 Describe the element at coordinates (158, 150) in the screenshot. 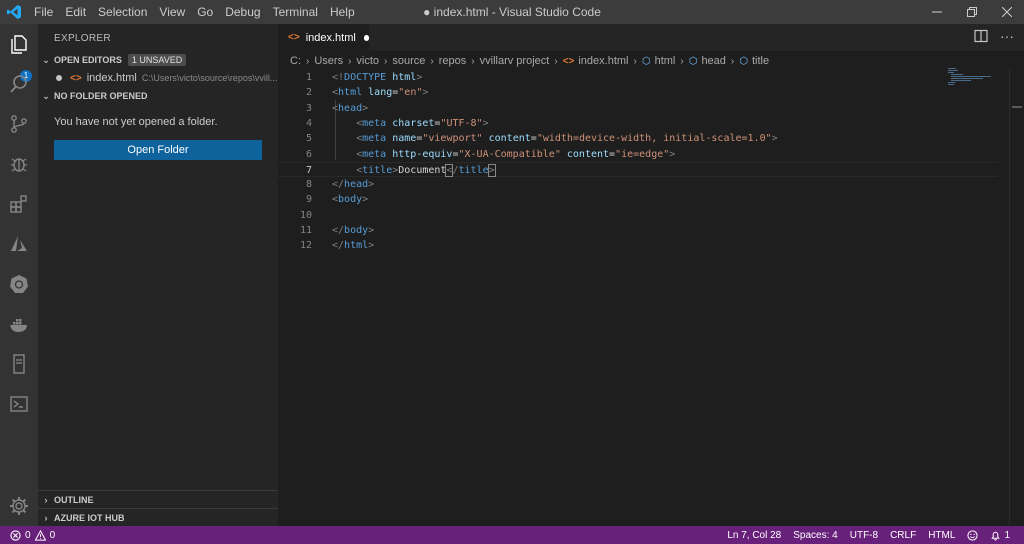

I see `open-folder-button: Open Folder` at that location.